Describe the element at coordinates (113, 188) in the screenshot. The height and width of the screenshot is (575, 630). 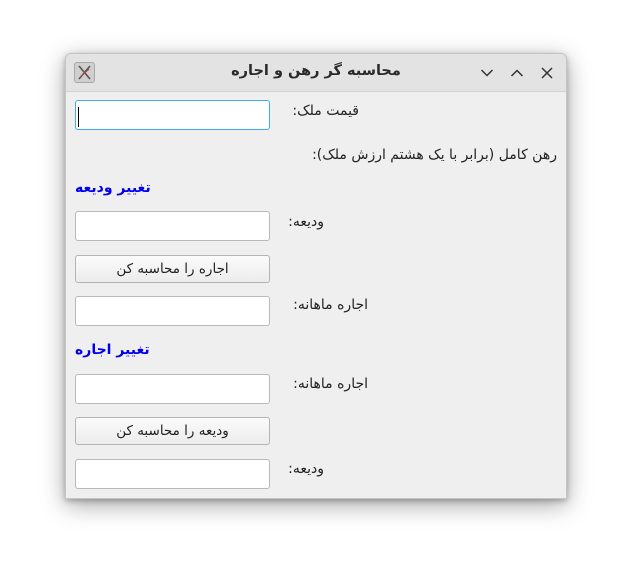
I see `change-deposit-heading: تغییر ودیعه` at that location.